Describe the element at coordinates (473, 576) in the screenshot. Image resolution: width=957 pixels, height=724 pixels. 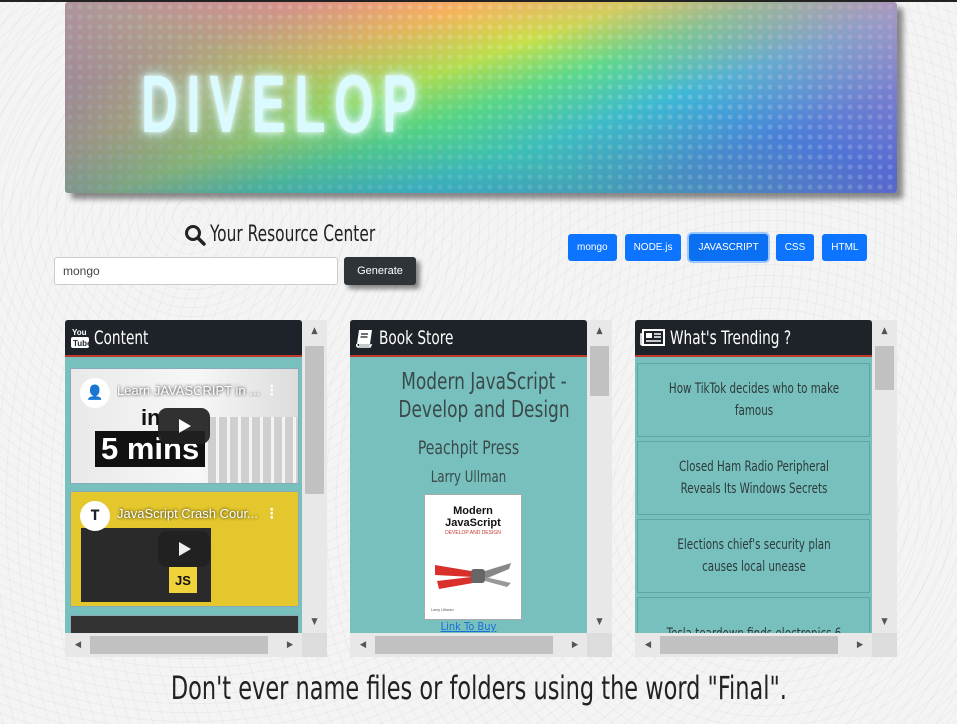
I see `pliers-icon` at that location.